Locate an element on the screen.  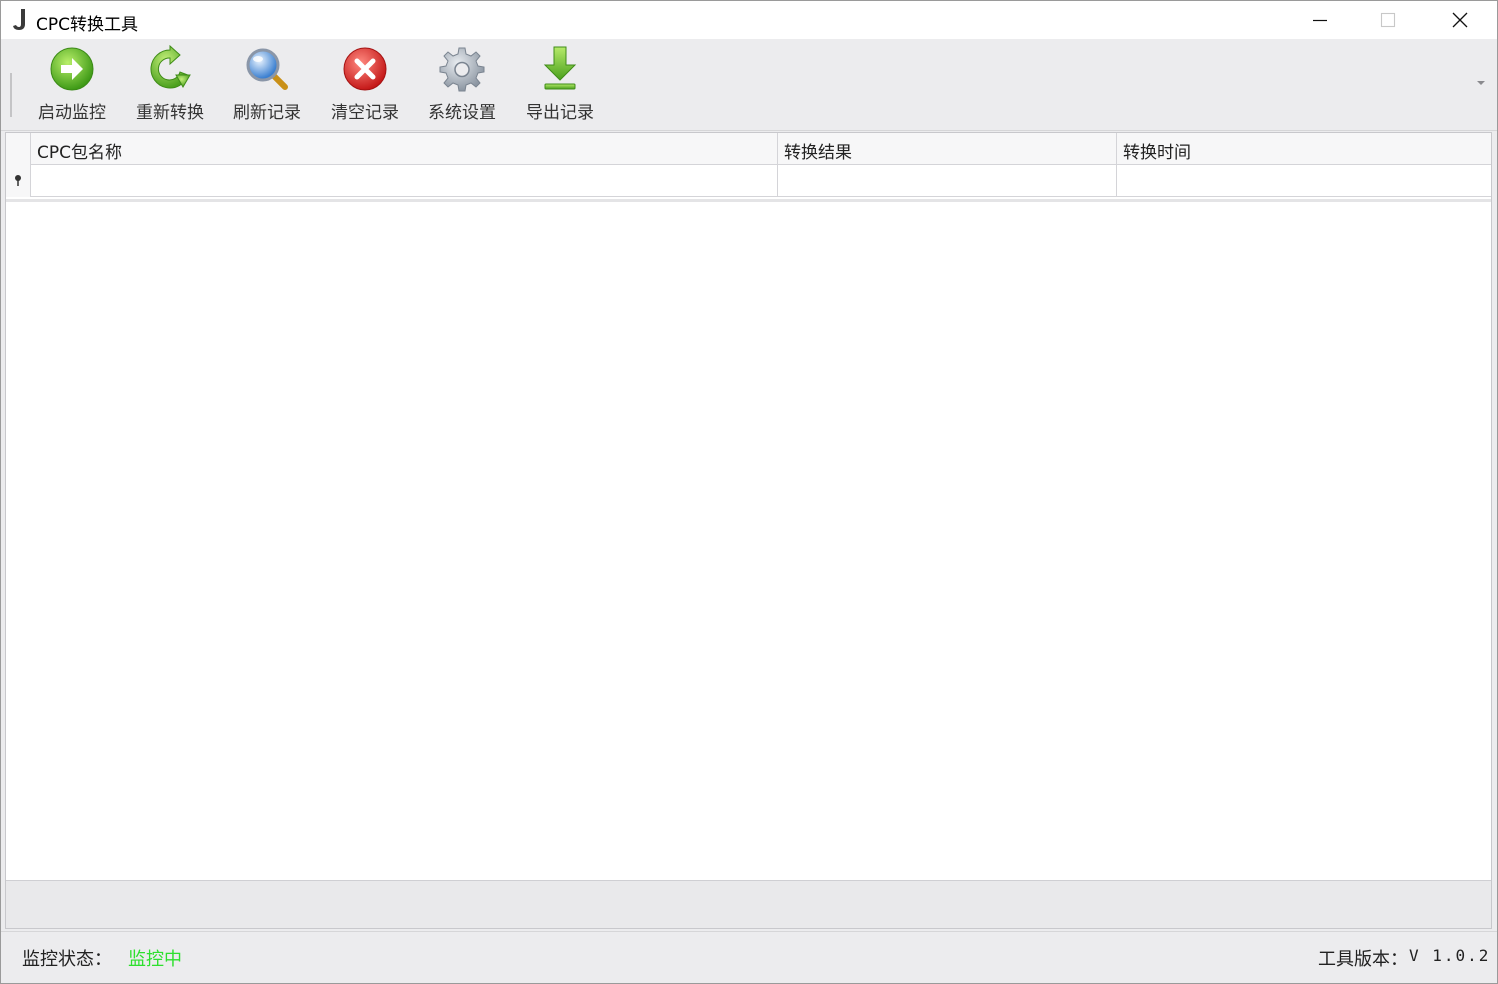
minimize-button is located at coordinates (1320, 20).